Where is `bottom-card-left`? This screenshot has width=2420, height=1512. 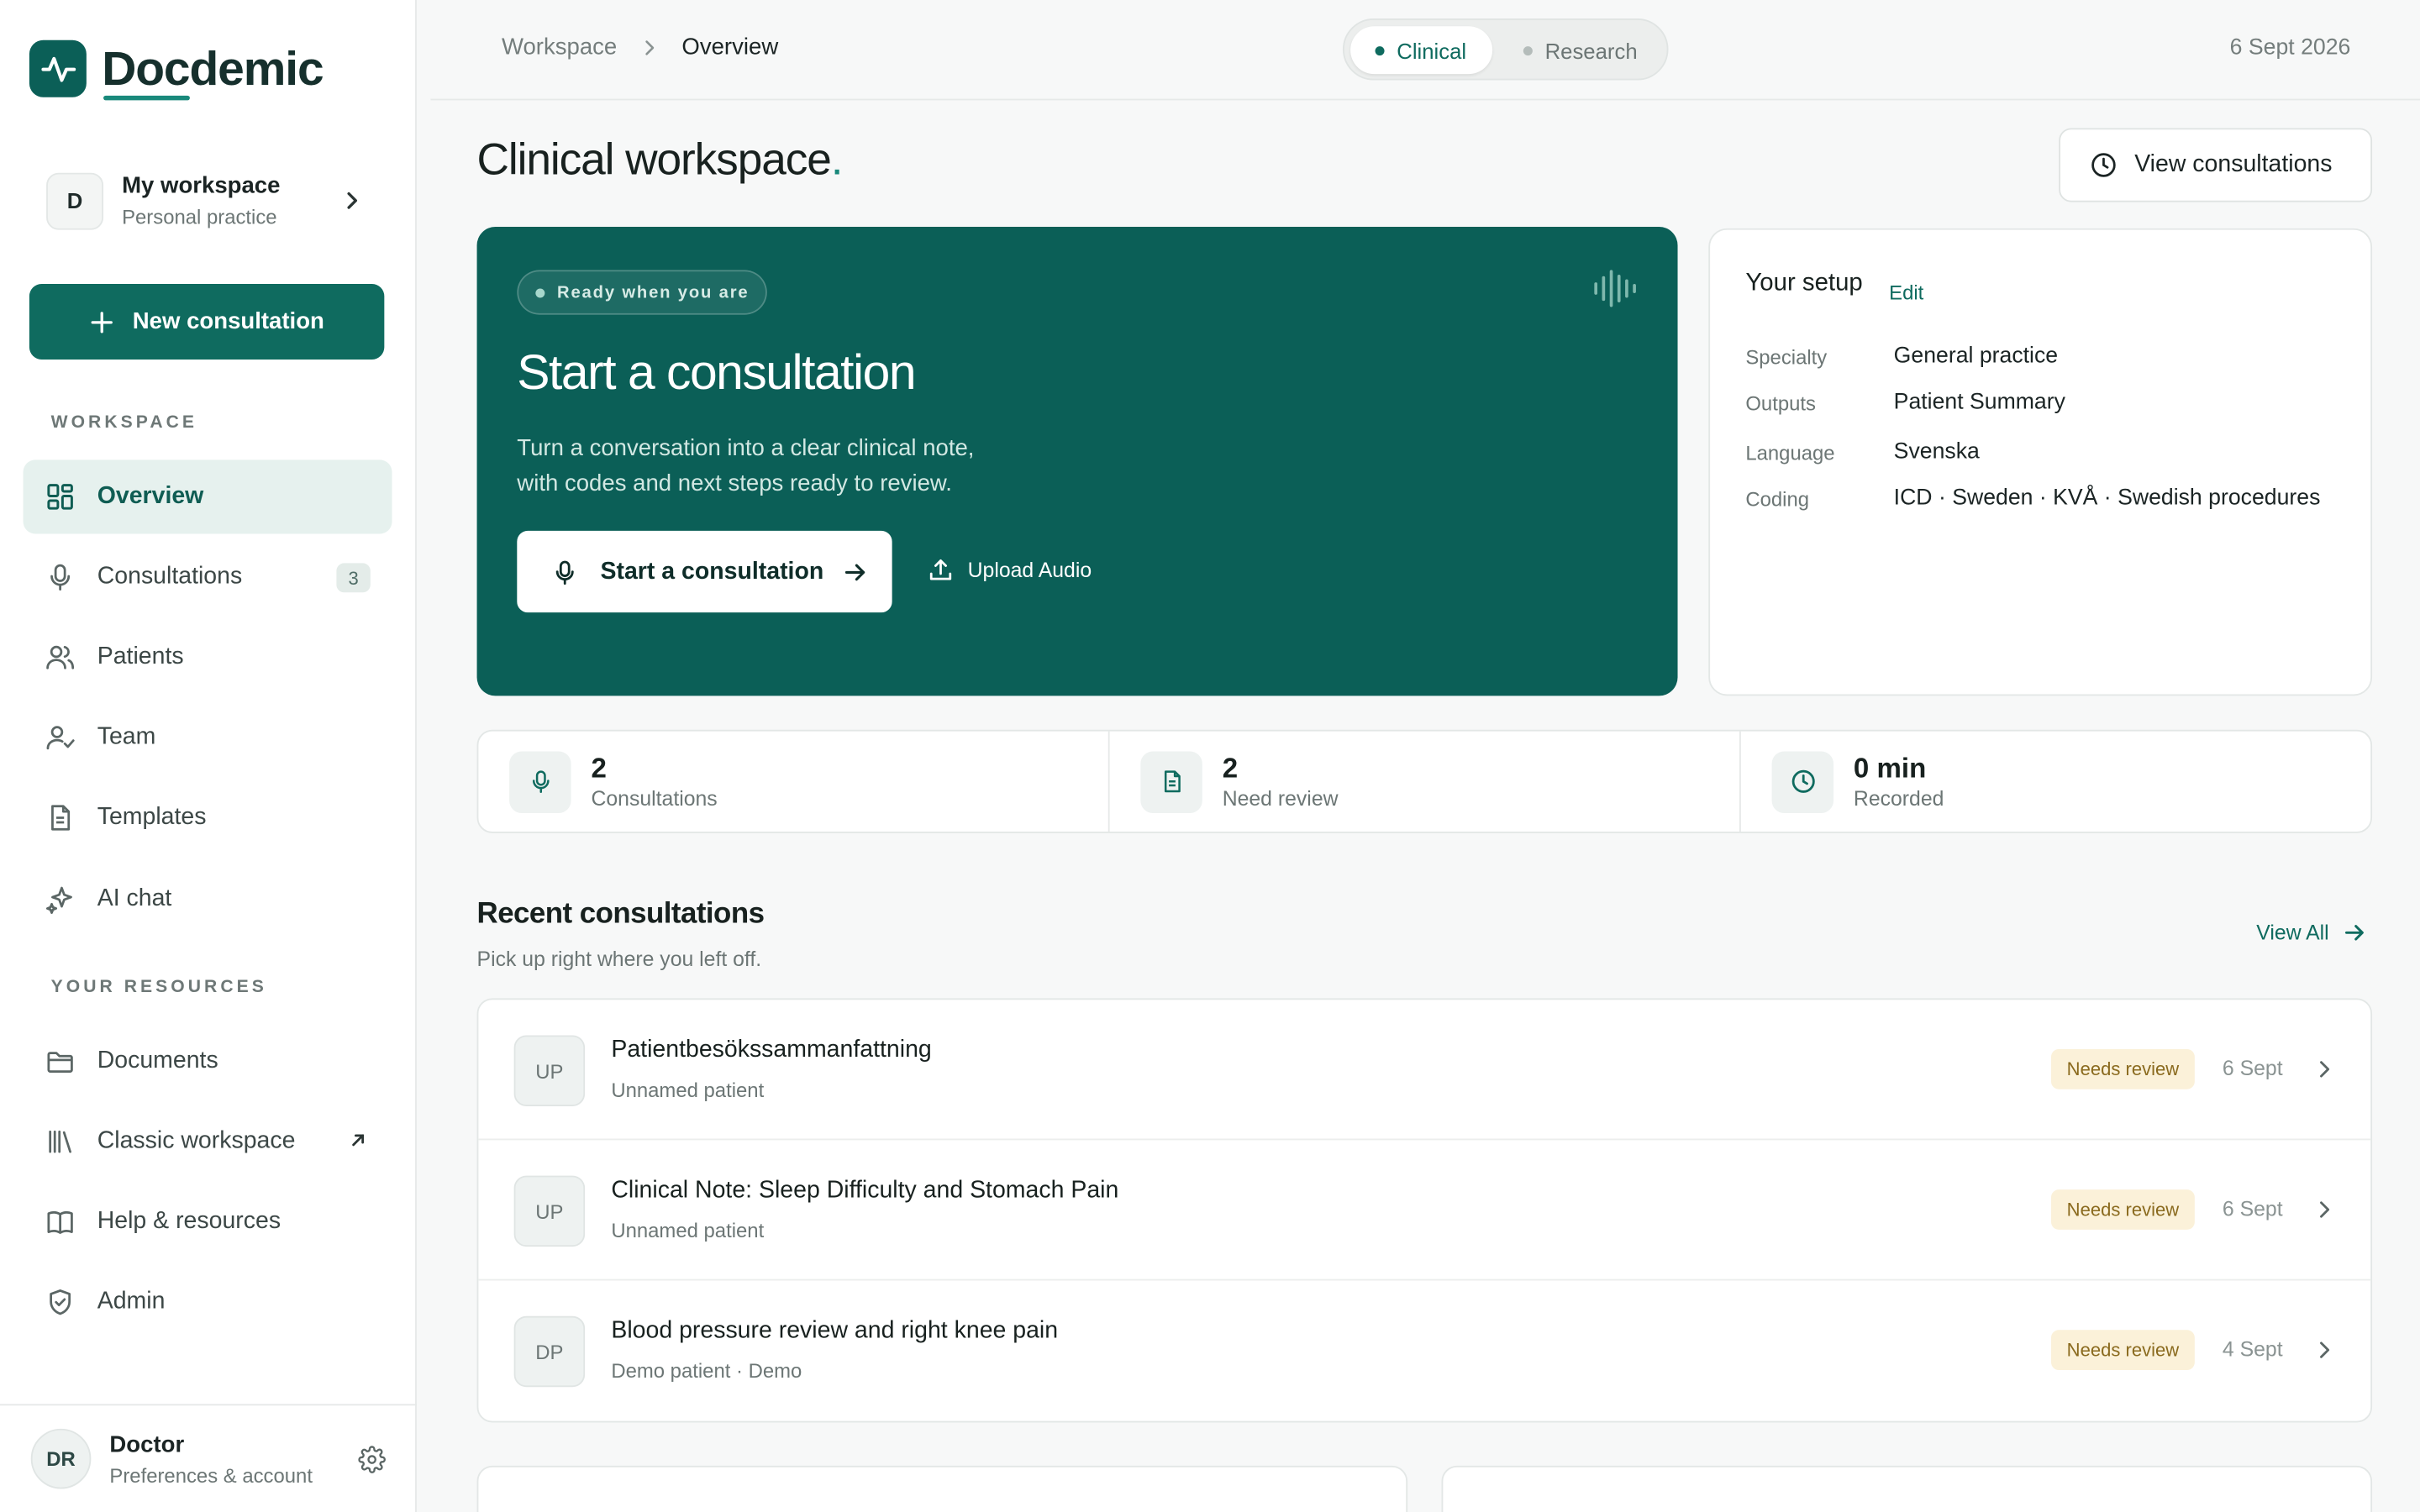 bottom-card-left is located at coordinates (942, 1488).